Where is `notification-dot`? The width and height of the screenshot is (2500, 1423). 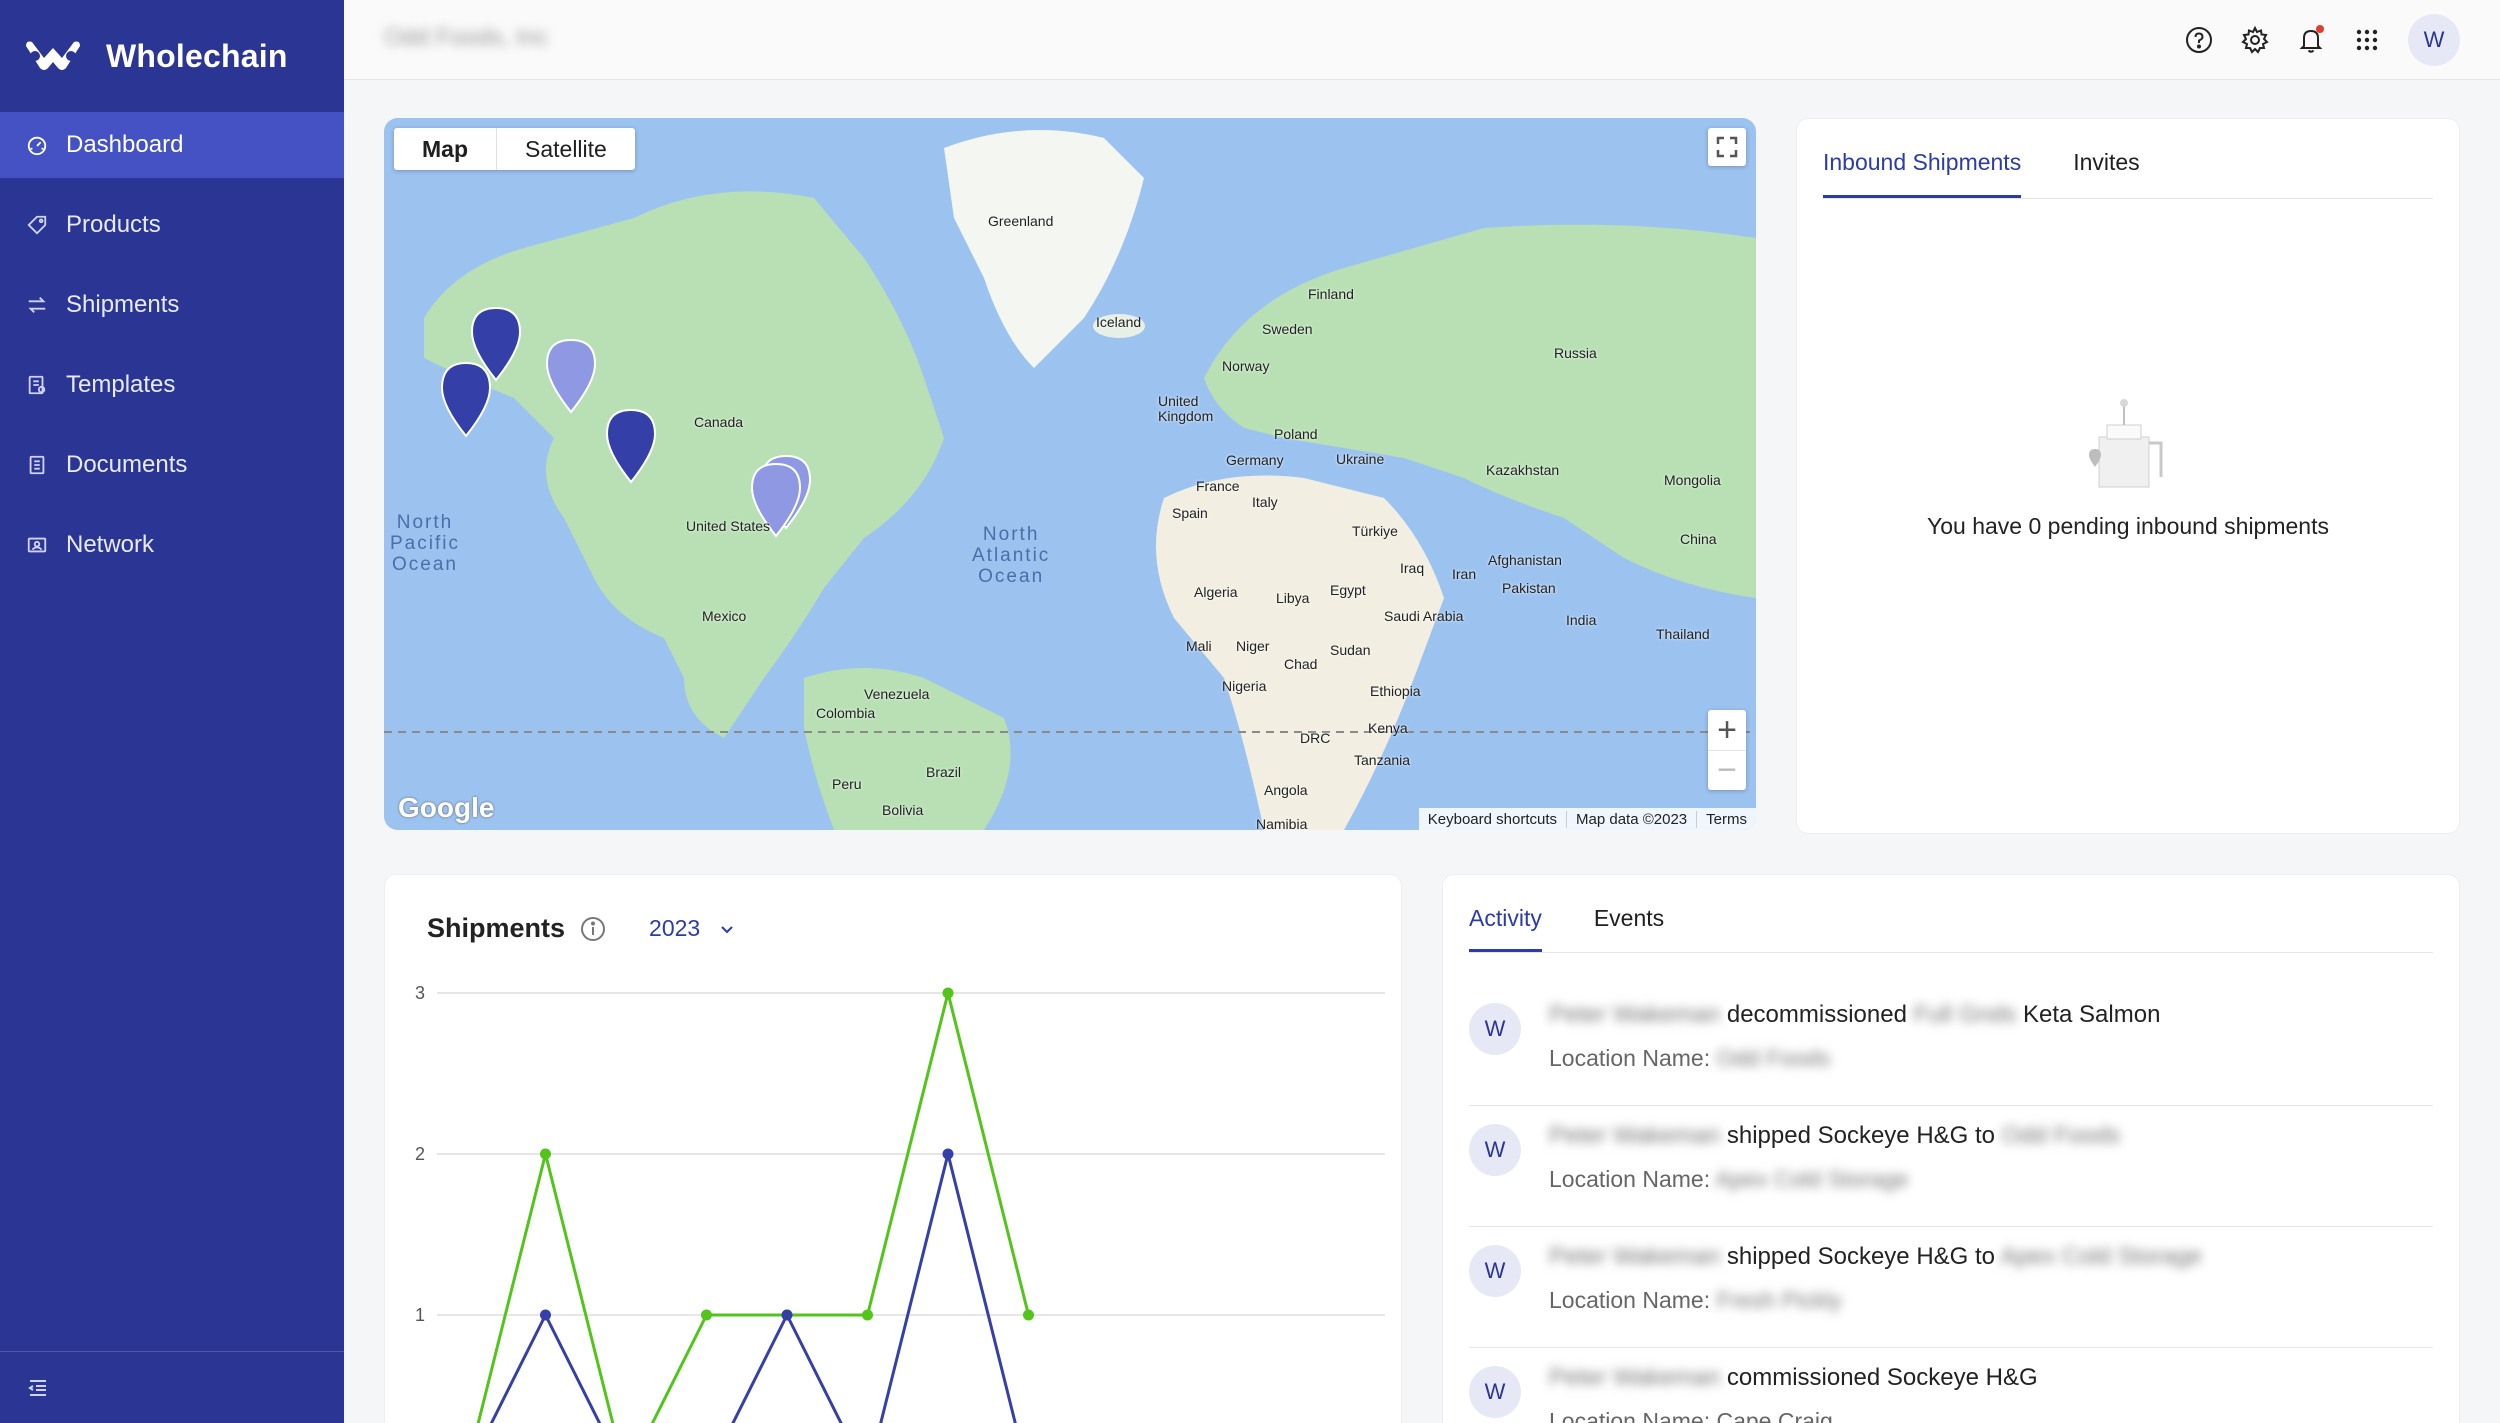 notification-dot is located at coordinates (2320, 29).